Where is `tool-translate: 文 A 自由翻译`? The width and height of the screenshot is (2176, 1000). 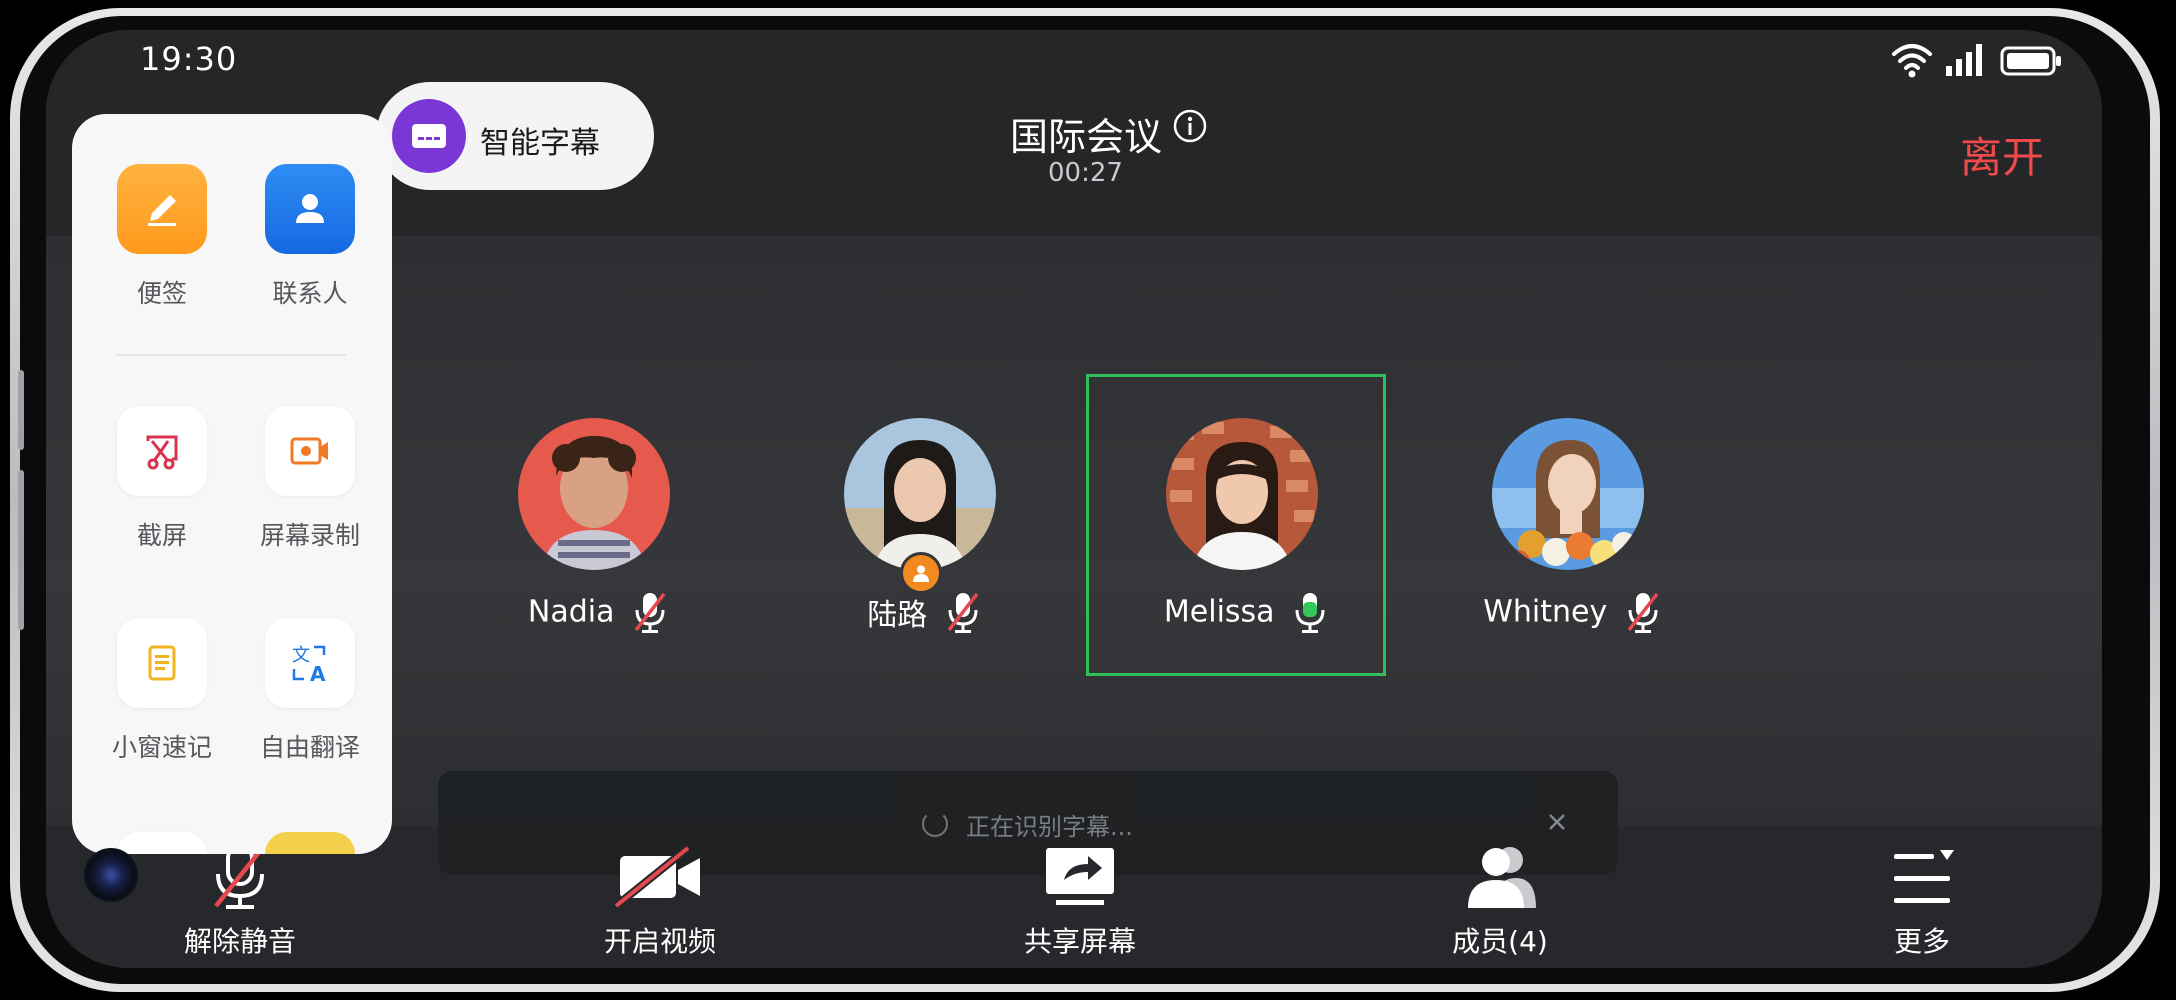
tool-translate: 文 A 自由翻译 is located at coordinates (310, 691).